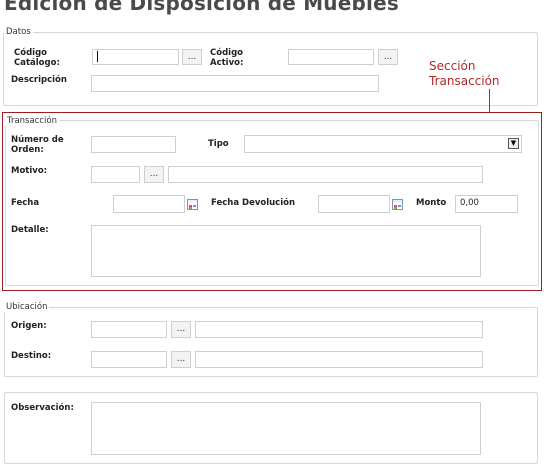 This screenshot has width=544, height=471. I want to click on descripcion-input, so click(235, 83).